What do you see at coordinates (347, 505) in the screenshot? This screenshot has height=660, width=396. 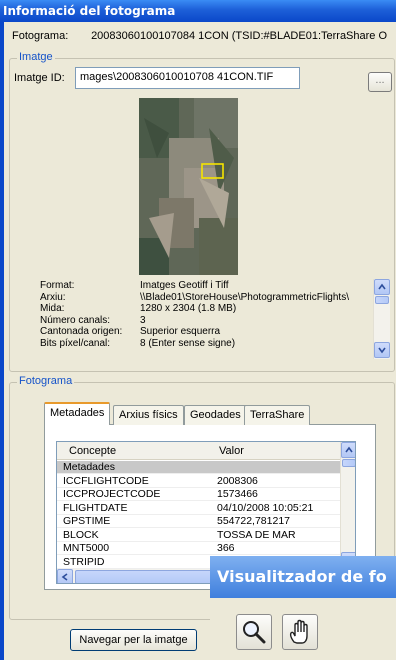 I see `grid-vertical-scrollbar` at bounding box center [347, 505].